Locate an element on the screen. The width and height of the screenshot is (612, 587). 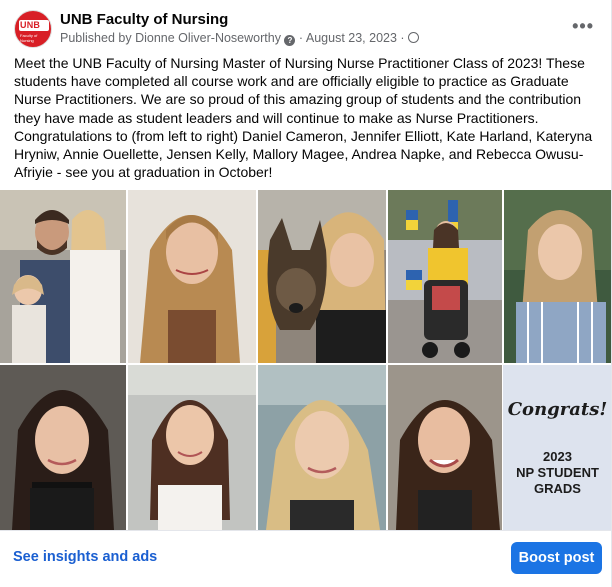
post-footer: See insights and ads Boost post is located at coordinates (306, 558).